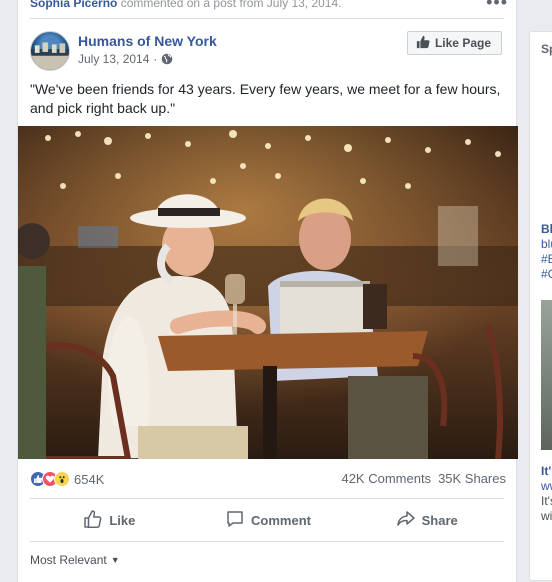 Image resolution: width=552 pixels, height=582 pixels. I want to click on like-page-label: Like Page, so click(462, 43).